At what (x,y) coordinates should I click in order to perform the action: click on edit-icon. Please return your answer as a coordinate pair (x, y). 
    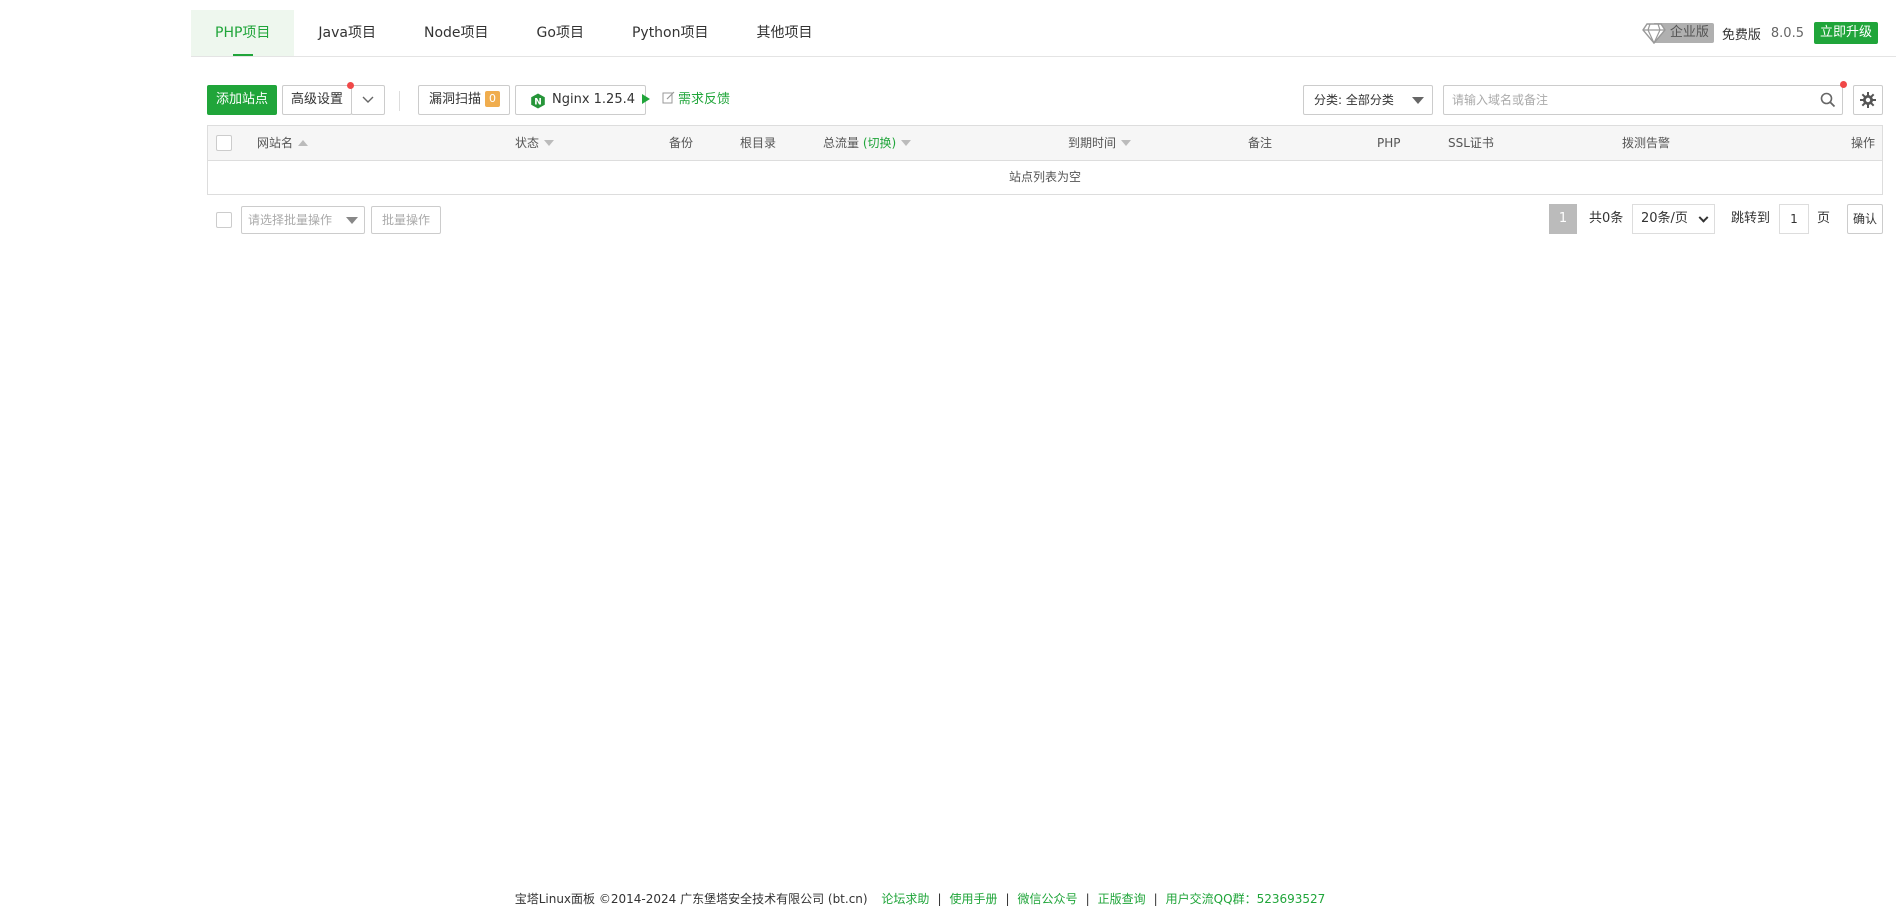
    Looking at the image, I should click on (668, 97).